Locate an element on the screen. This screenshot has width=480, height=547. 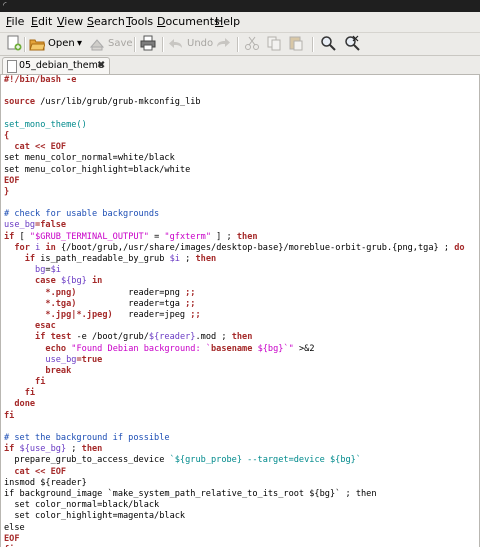
tab-05-debian-theme: 05_debian_theme ✖ is located at coordinates (56, 66).